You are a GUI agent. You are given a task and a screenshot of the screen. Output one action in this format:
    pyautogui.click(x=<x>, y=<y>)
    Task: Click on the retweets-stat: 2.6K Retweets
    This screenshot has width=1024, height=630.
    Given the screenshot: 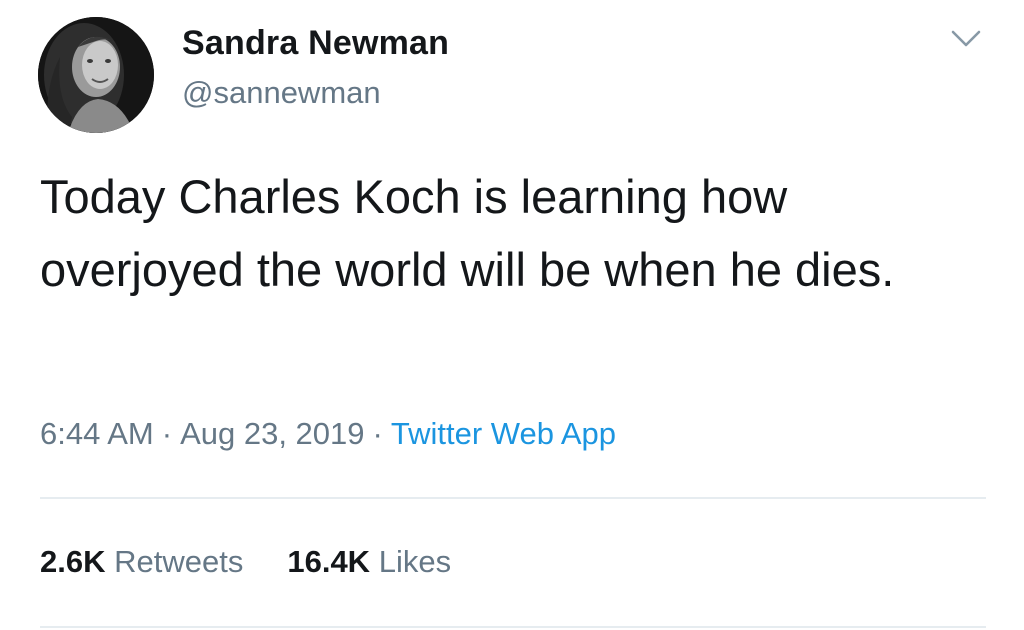 What is the action you would take?
    pyautogui.click(x=141, y=561)
    